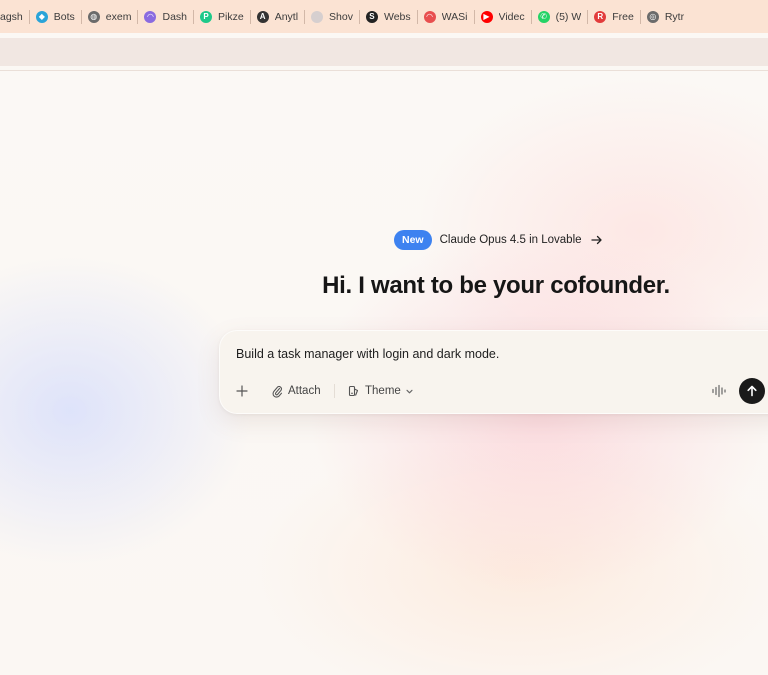  What do you see at coordinates (334, 391) in the screenshot?
I see `toolbar-divider` at bounding box center [334, 391].